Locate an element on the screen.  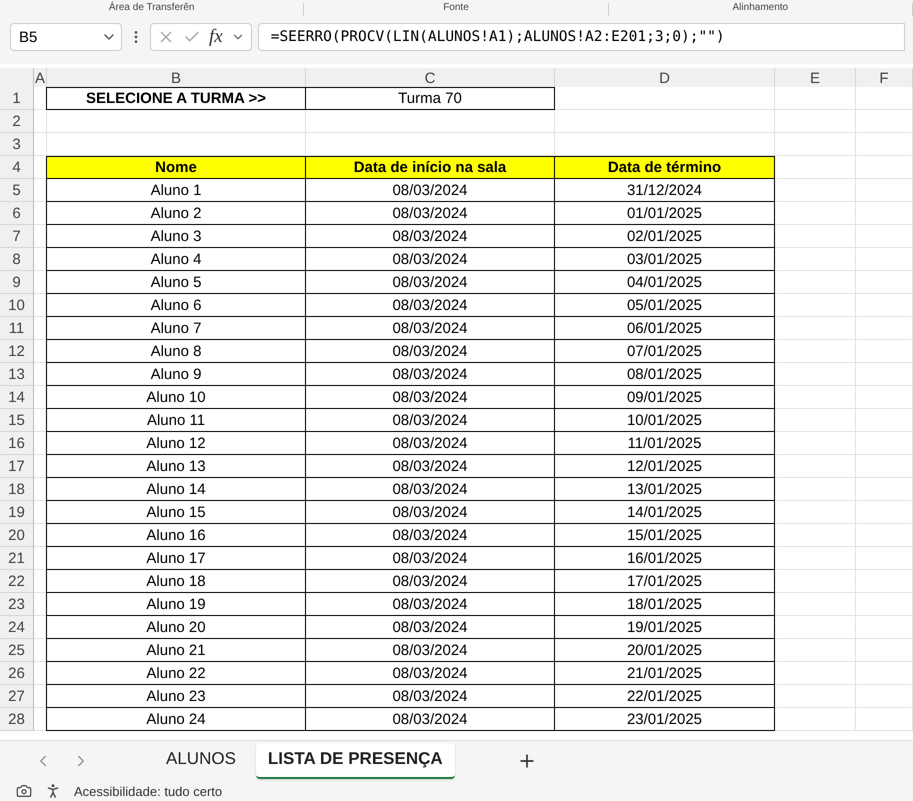
table-cell: Aluno 13 is located at coordinates (176, 466).